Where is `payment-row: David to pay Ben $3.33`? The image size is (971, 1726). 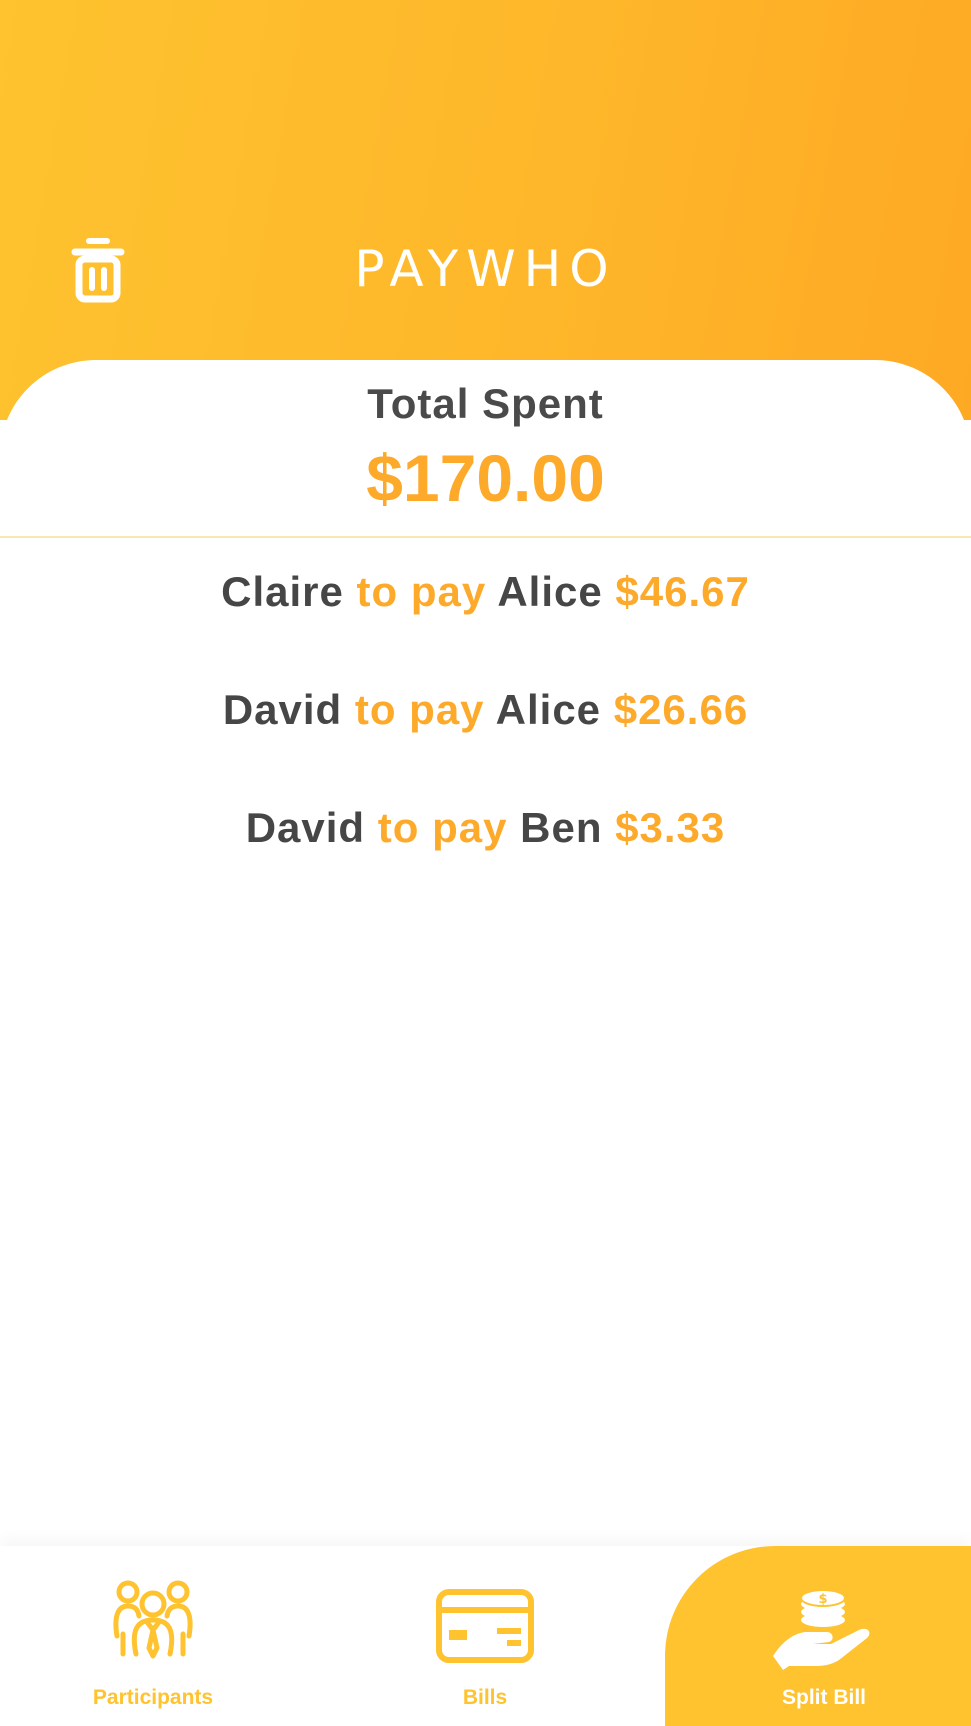 payment-row: David to pay Ben $3.33 is located at coordinates (485, 863).